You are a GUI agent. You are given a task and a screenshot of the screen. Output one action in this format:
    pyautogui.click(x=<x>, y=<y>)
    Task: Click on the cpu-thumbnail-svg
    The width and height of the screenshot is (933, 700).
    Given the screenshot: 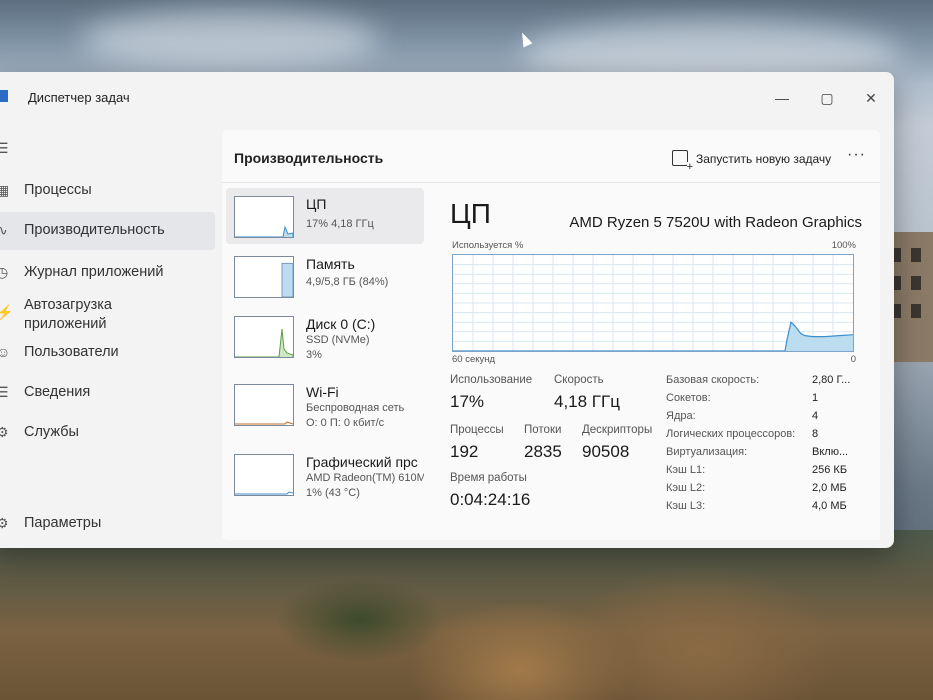 What is the action you would take?
    pyautogui.click(x=264, y=231)
    